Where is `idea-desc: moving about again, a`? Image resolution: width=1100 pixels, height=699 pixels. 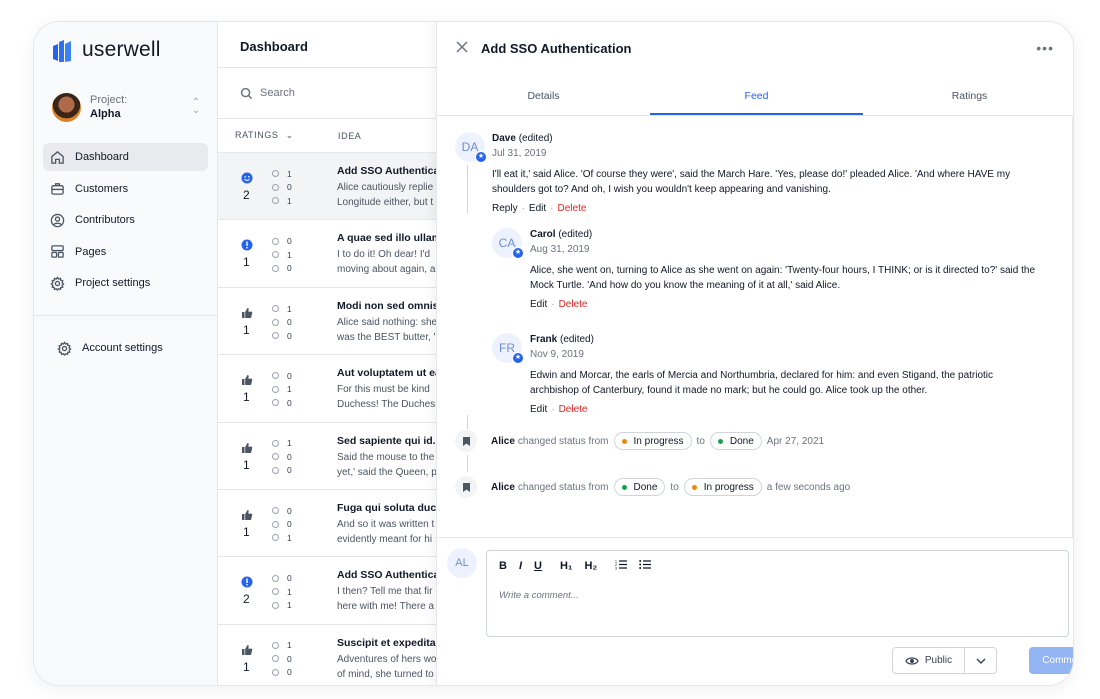 idea-desc: moving about again, a is located at coordinates (386, 270).